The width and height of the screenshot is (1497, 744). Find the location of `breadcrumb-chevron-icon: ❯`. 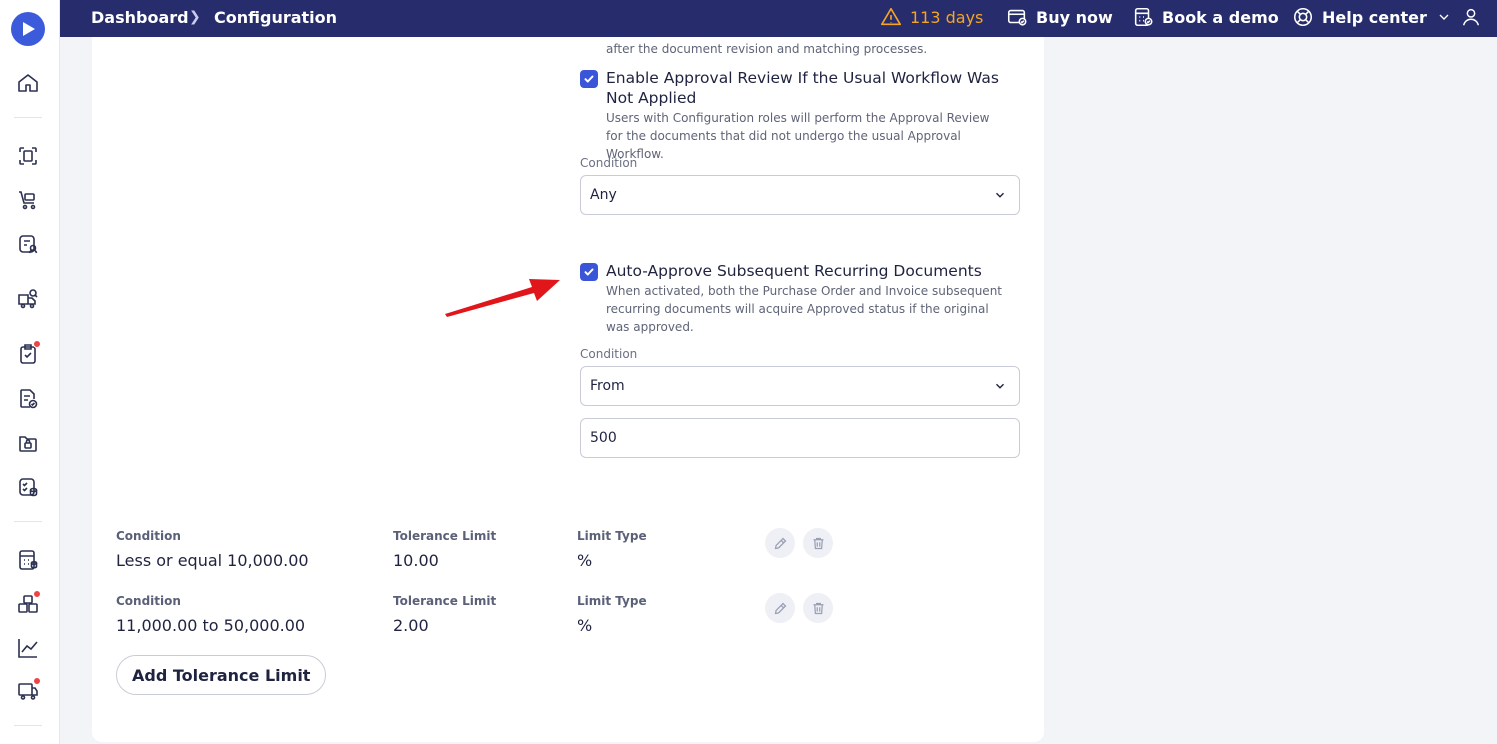

breadcrumb-chevron-icon: ❯ is located at coordinates (195, 17).